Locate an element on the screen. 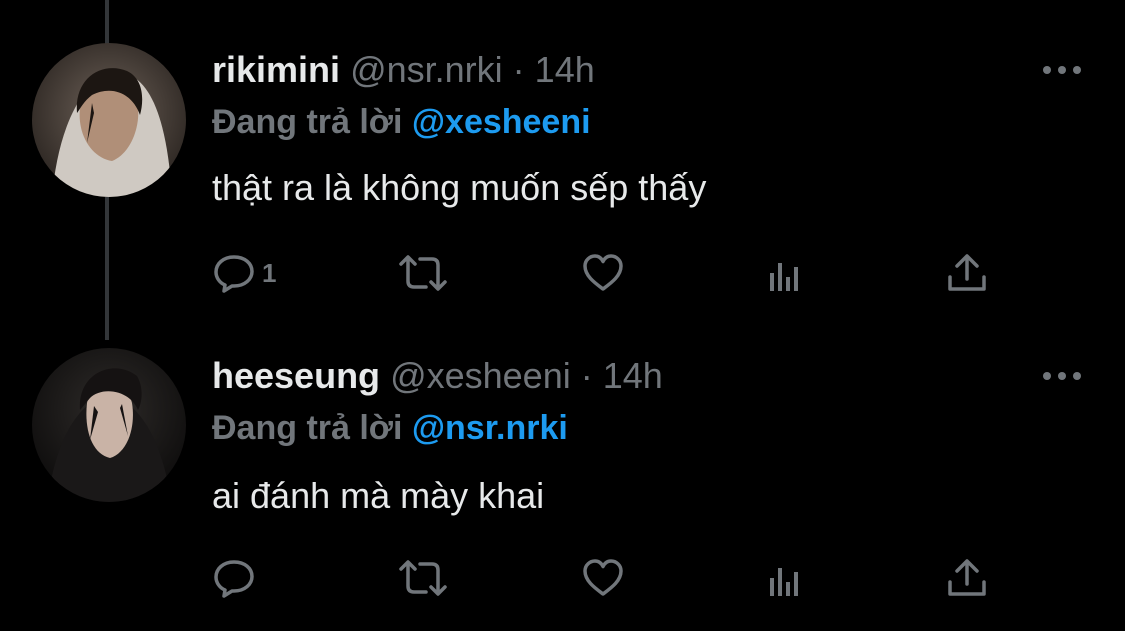 The image size is (1125, 631). tweet-text: ai đánh mà mày khai is located at coordinates (378, 495).